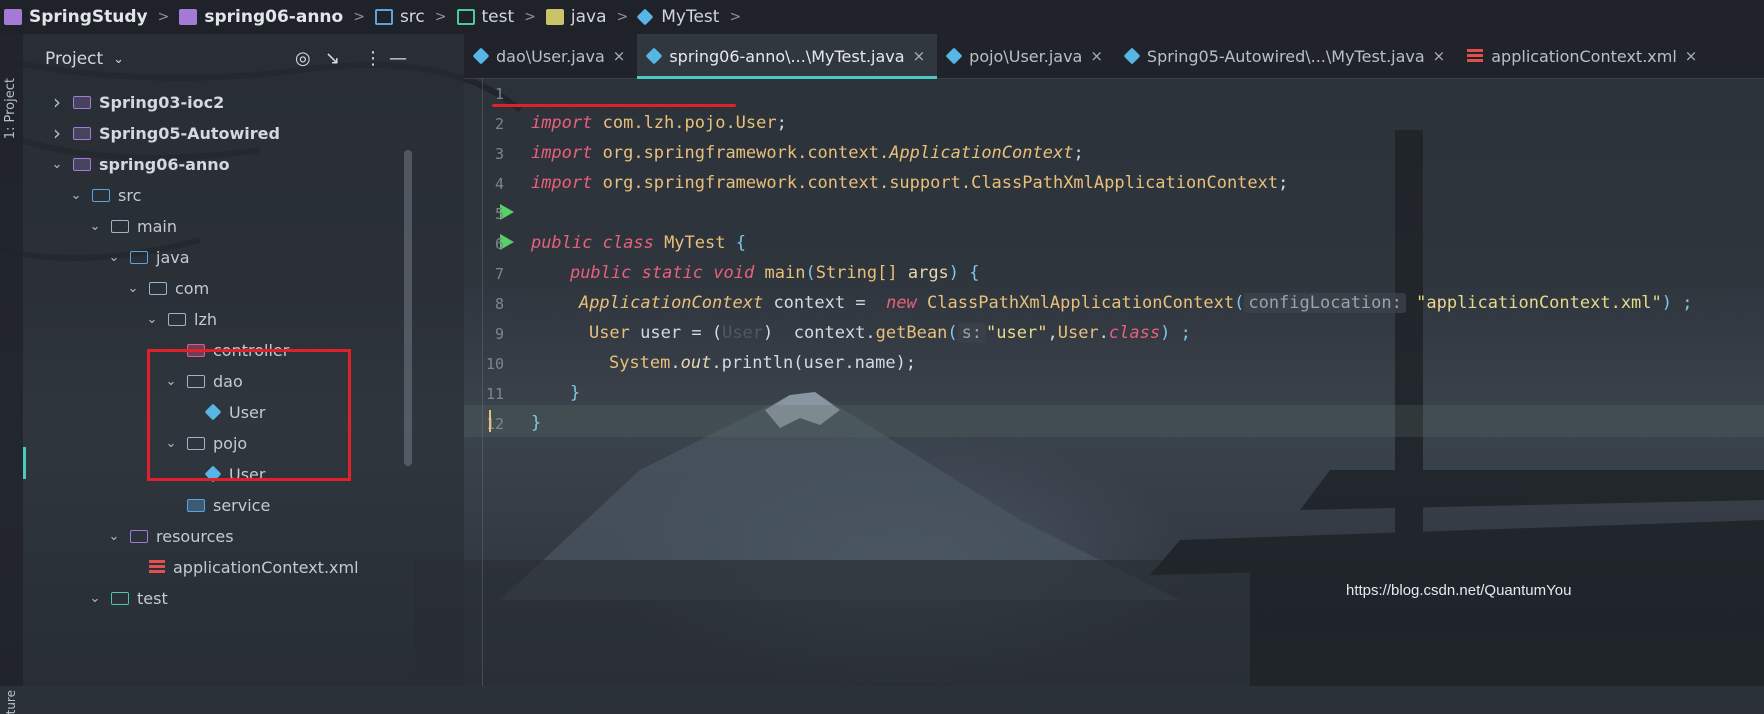 This screenshot has height=714, width=1764. What do you see at coordinates (130, 195) in the screenshot?
I see `tree-item-label: src` at bounding box center [130, 195].